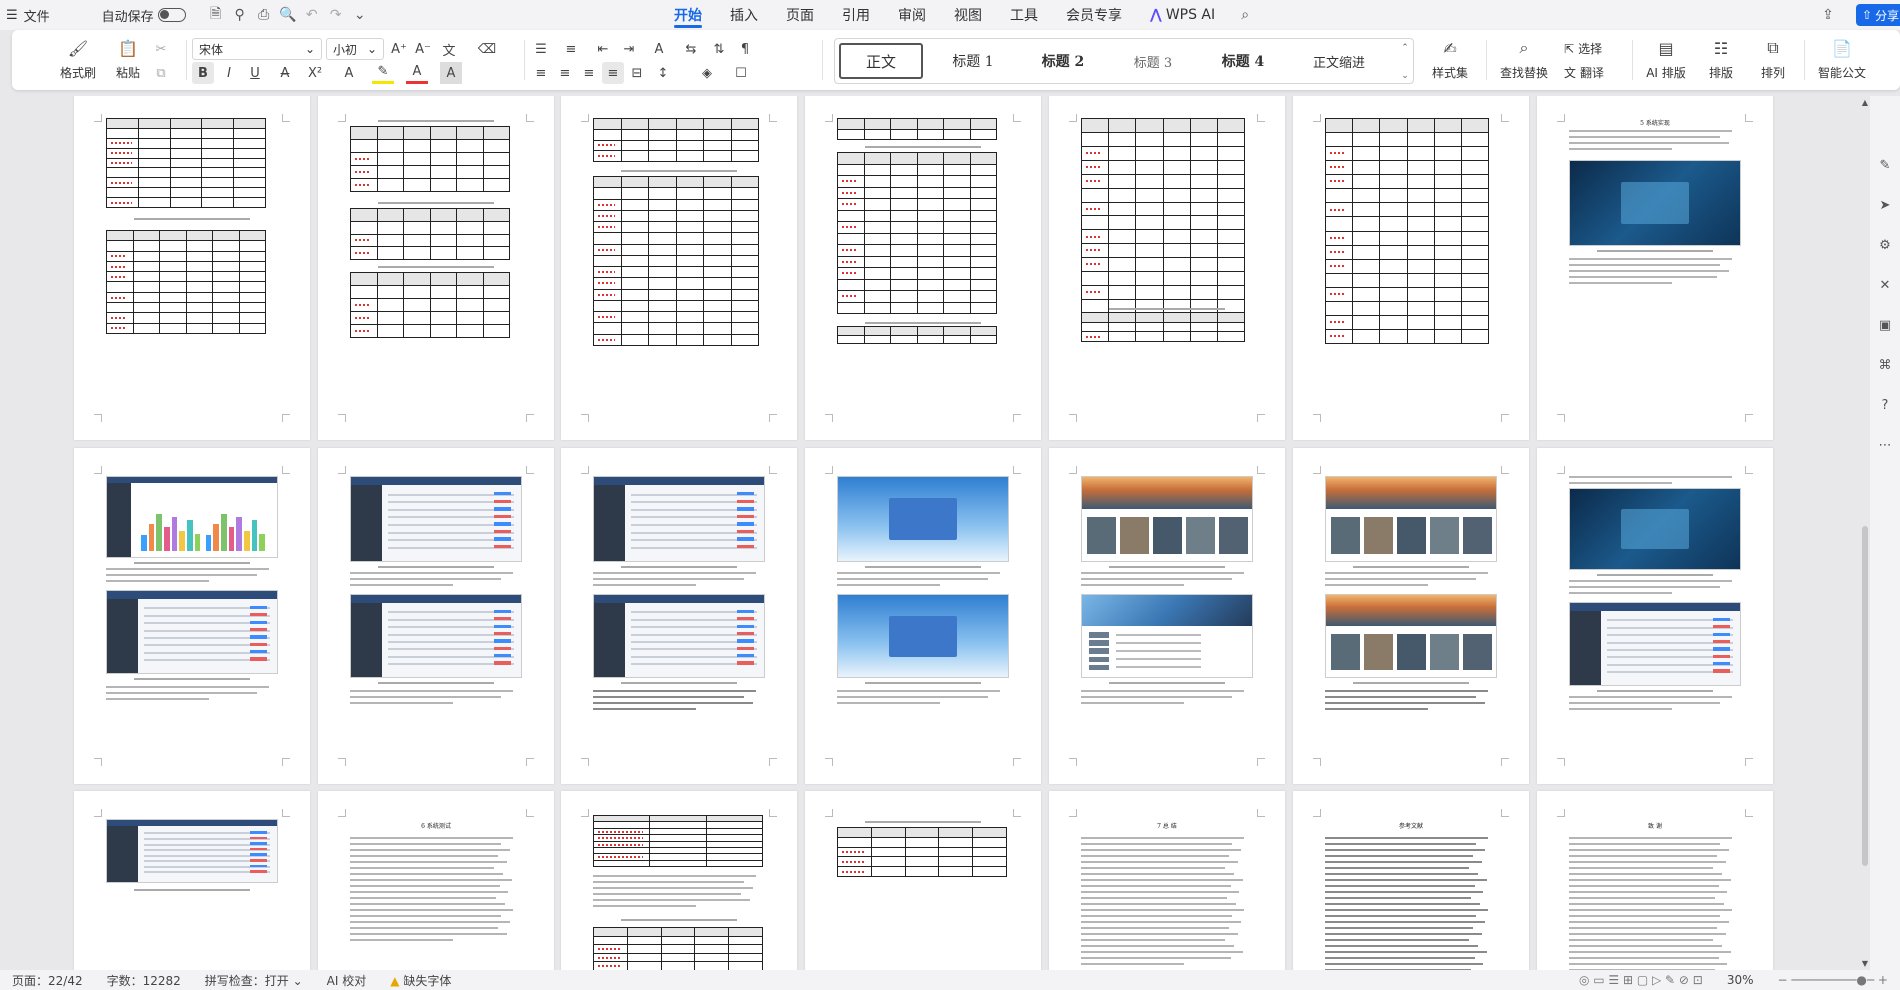  I want to click on style-heading-2: 标题 2, so click(1063, 61).